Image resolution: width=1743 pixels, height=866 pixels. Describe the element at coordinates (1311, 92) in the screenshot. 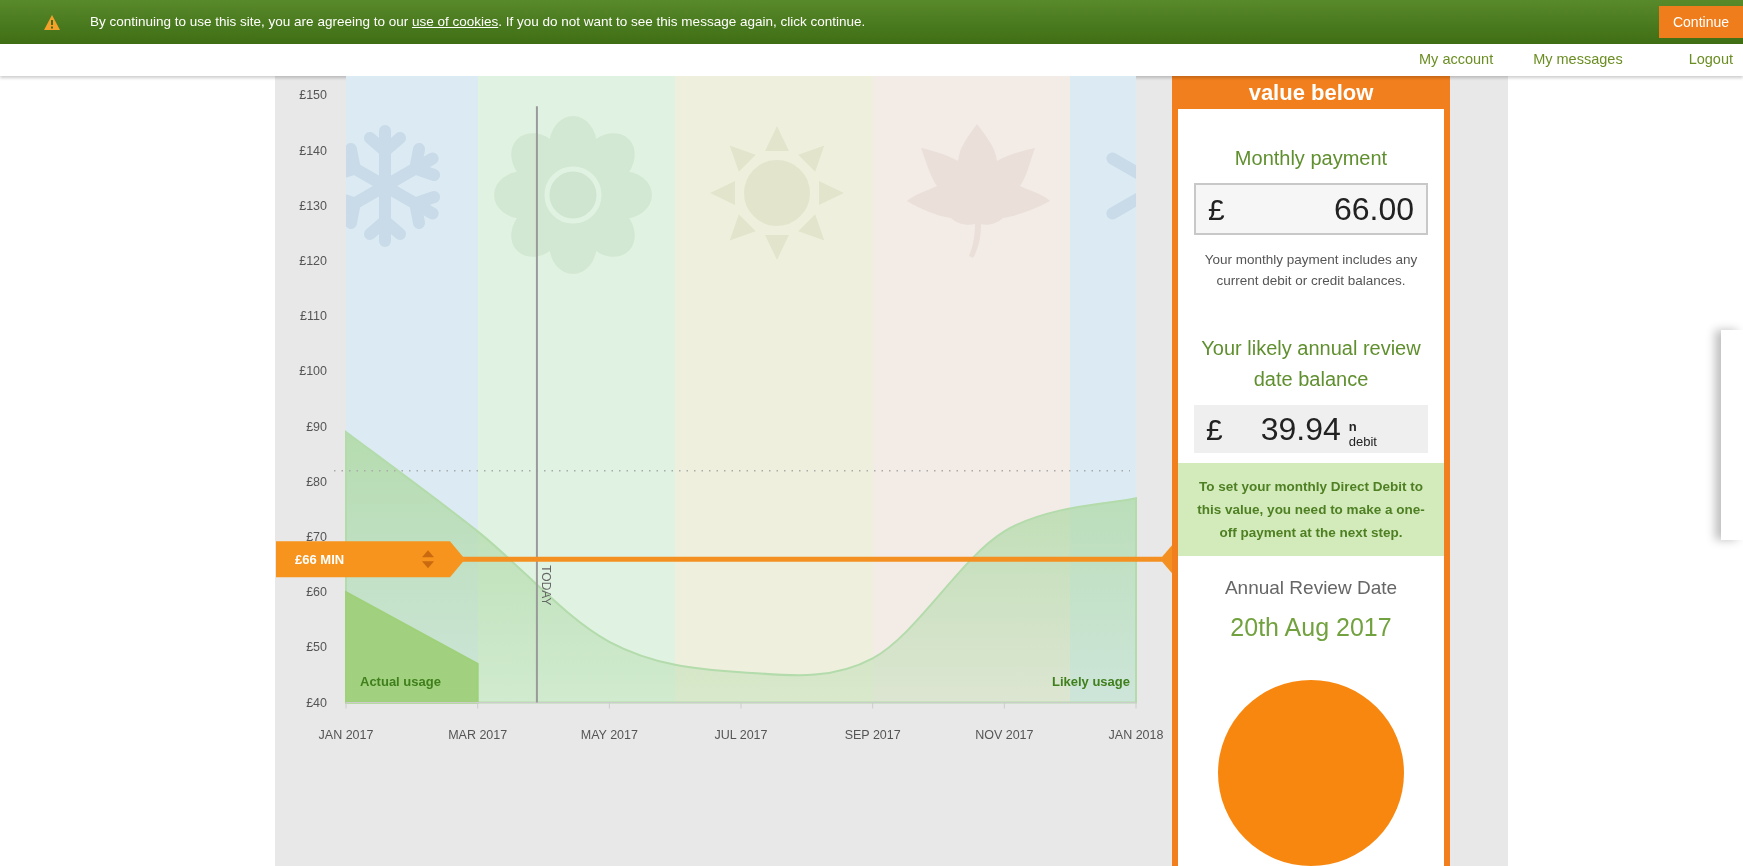

I see `panel-header: value below` at that location.